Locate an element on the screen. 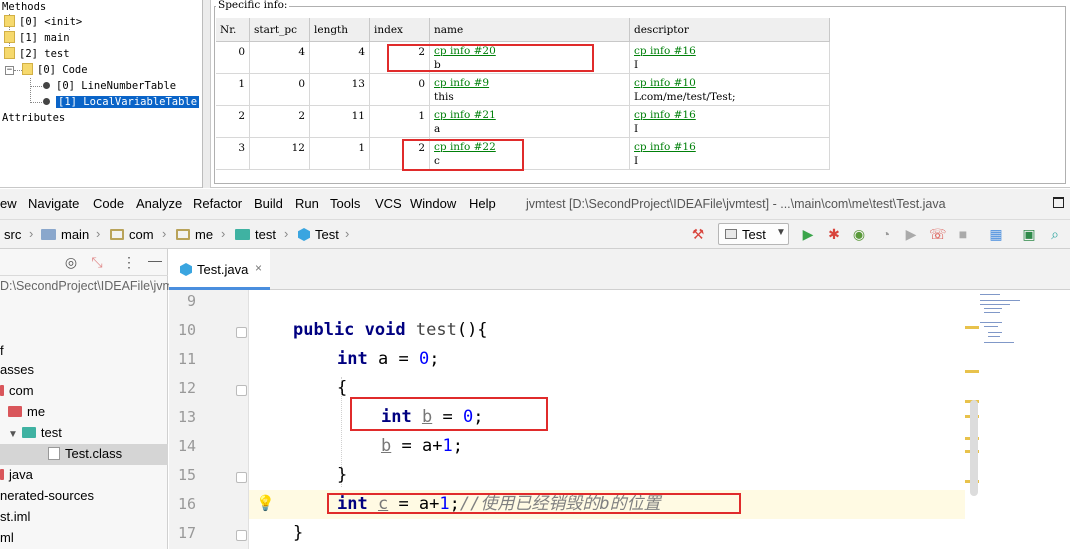 The height and width of the screenshot is (549, 1070). table-cell-length: 13 is located at coordinates (340, 90).